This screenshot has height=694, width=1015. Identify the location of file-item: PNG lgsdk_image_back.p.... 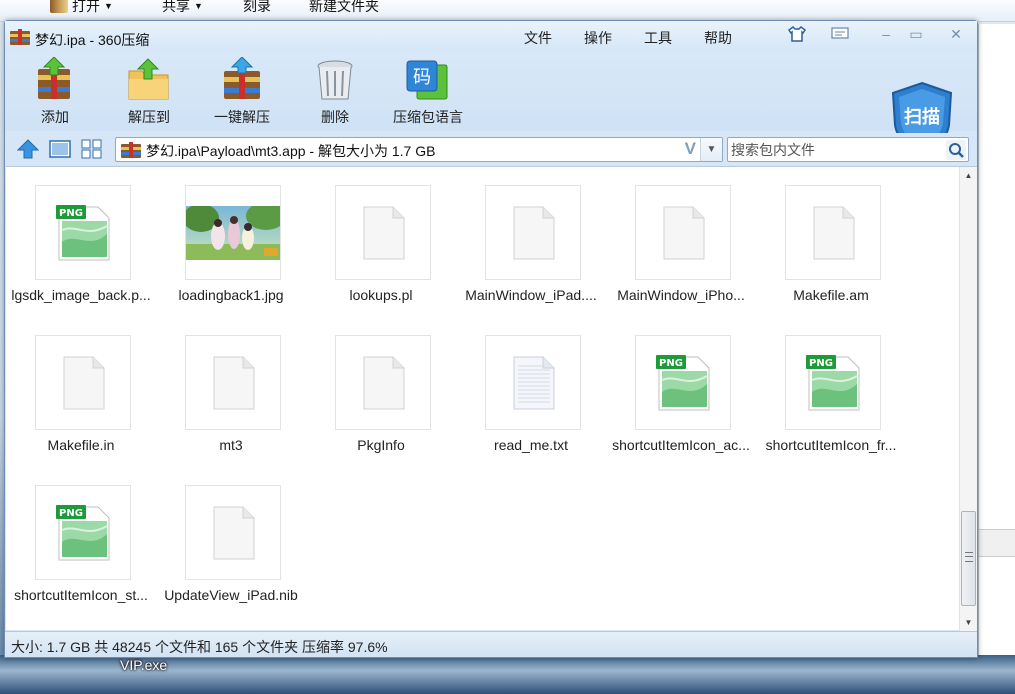
(81, 237).